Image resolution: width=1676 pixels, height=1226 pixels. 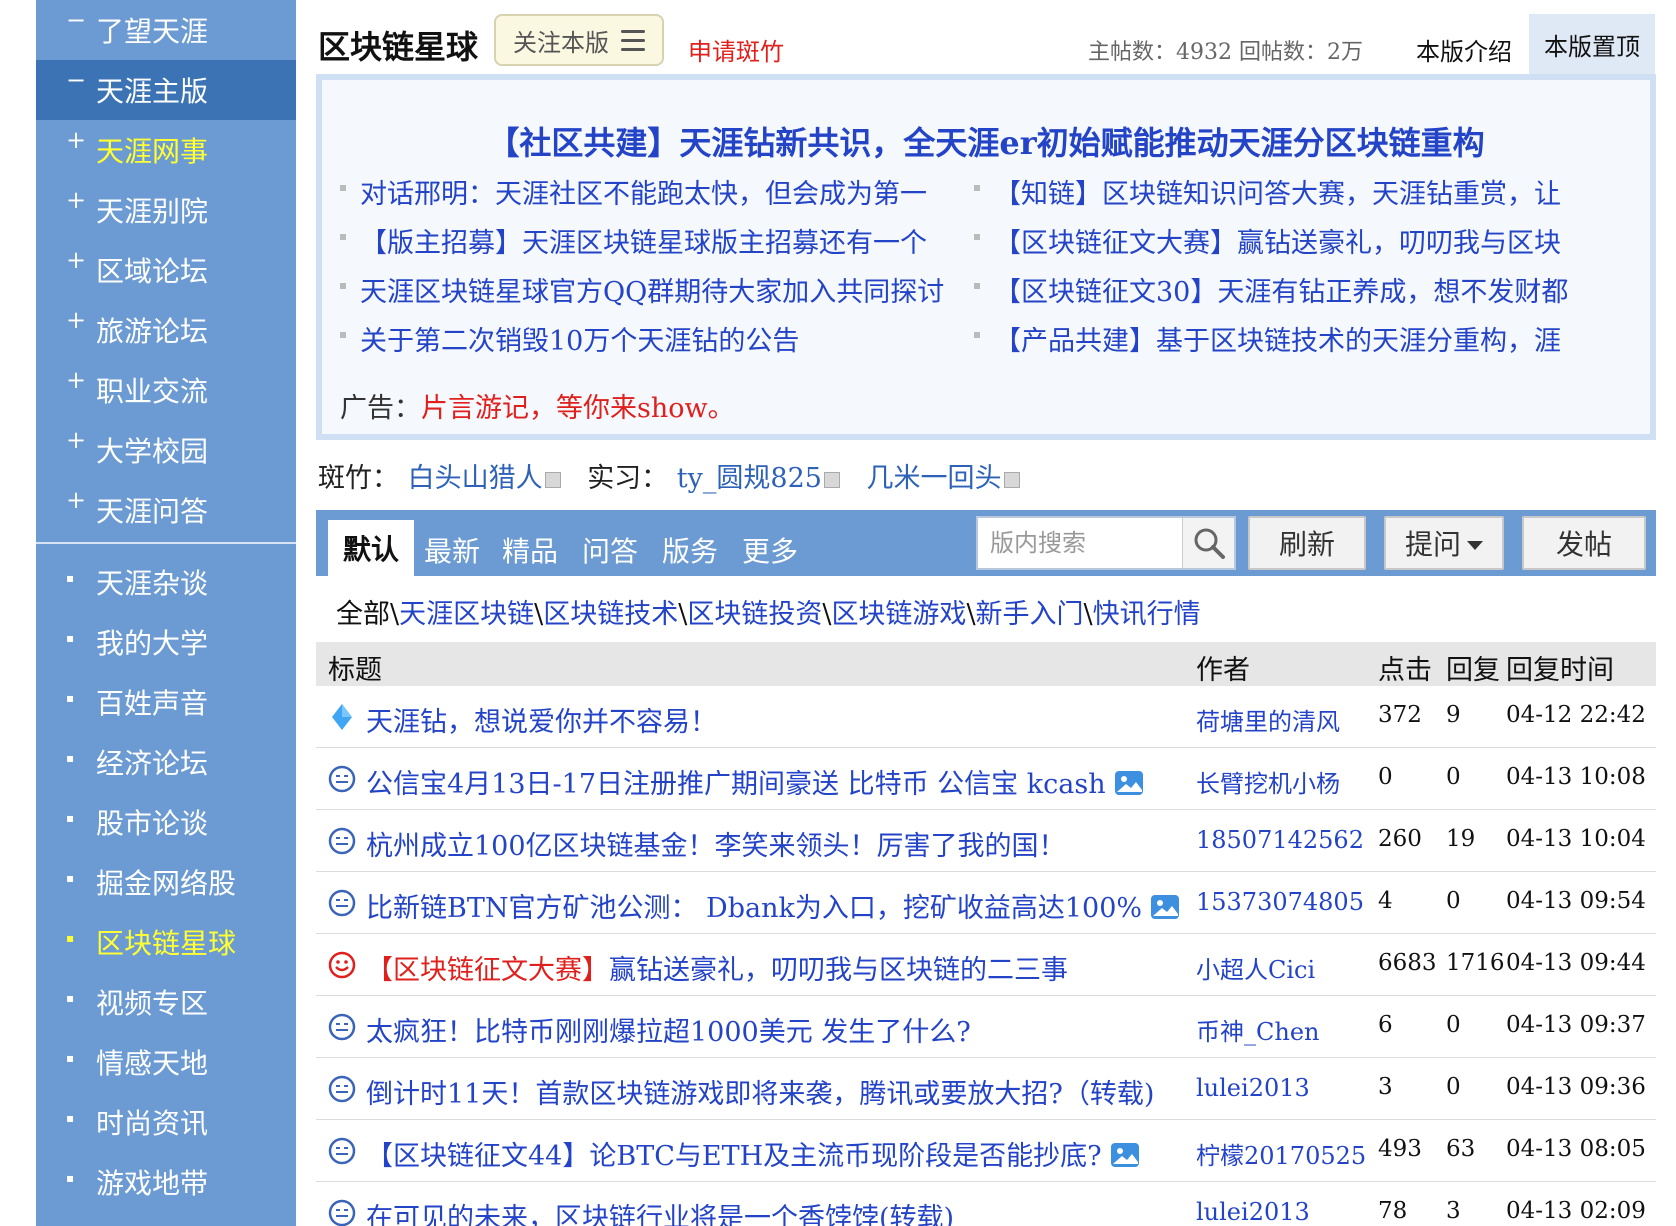 I want to click on post-title-link: 天涯钻，想说爱你并不容易！, so click(x=541, y=719).